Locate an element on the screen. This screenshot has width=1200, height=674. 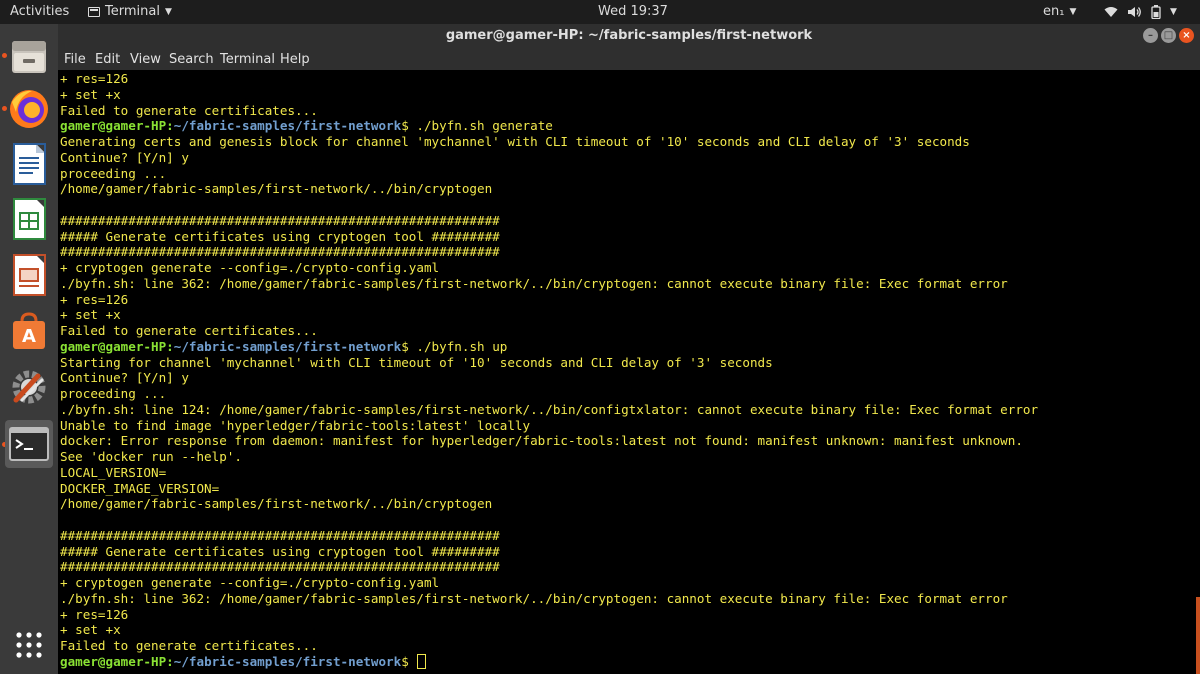
dock-impress is located at coordinates (29, 275).